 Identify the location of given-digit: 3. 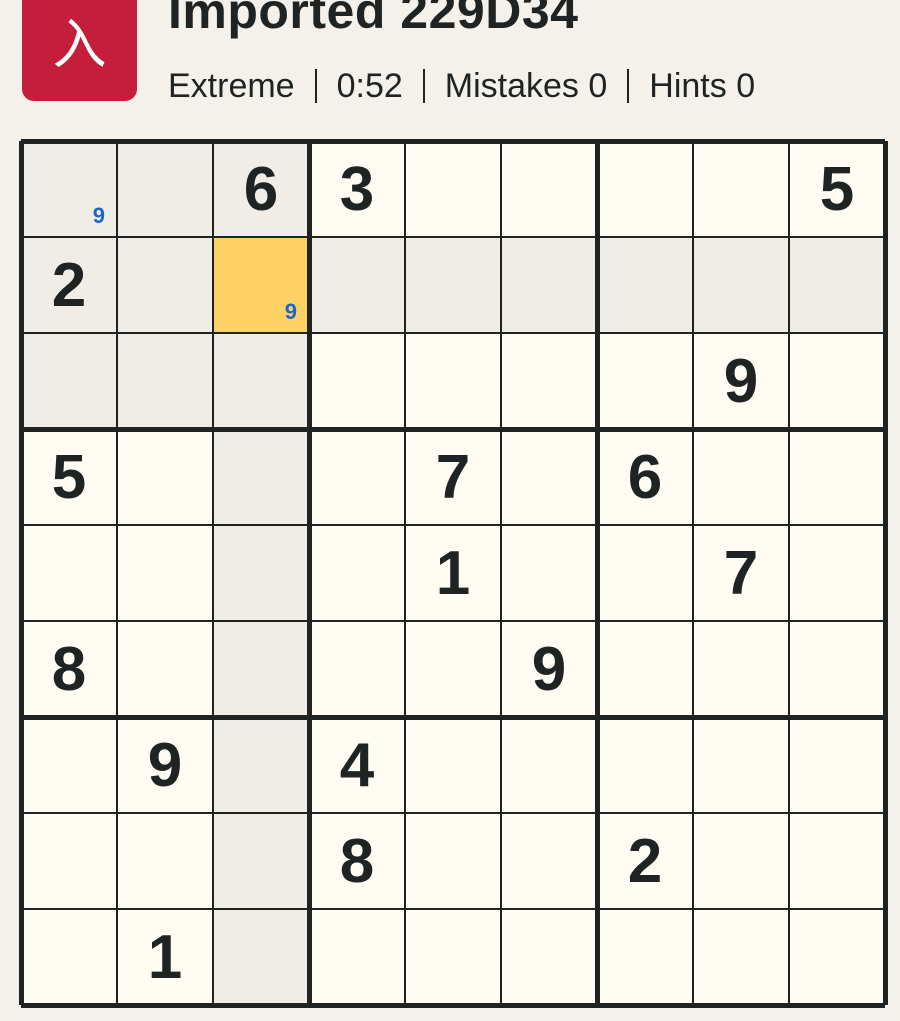
(357, 189).